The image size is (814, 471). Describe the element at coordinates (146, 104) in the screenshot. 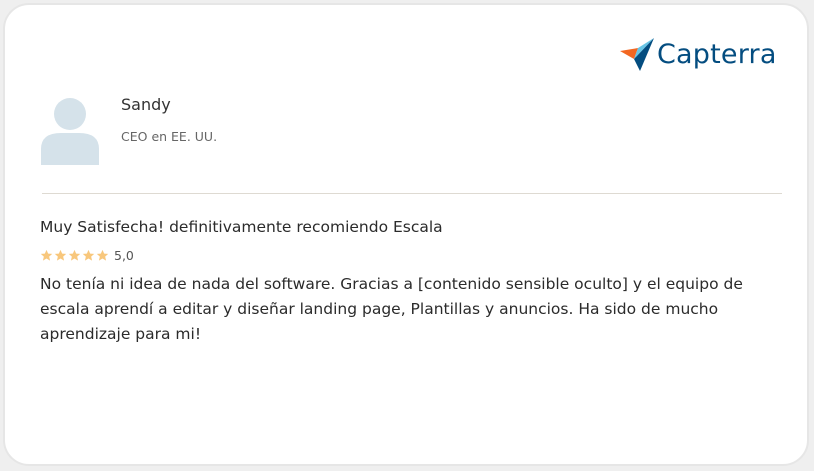

I see `reviewer-name: Sandy` at that location.